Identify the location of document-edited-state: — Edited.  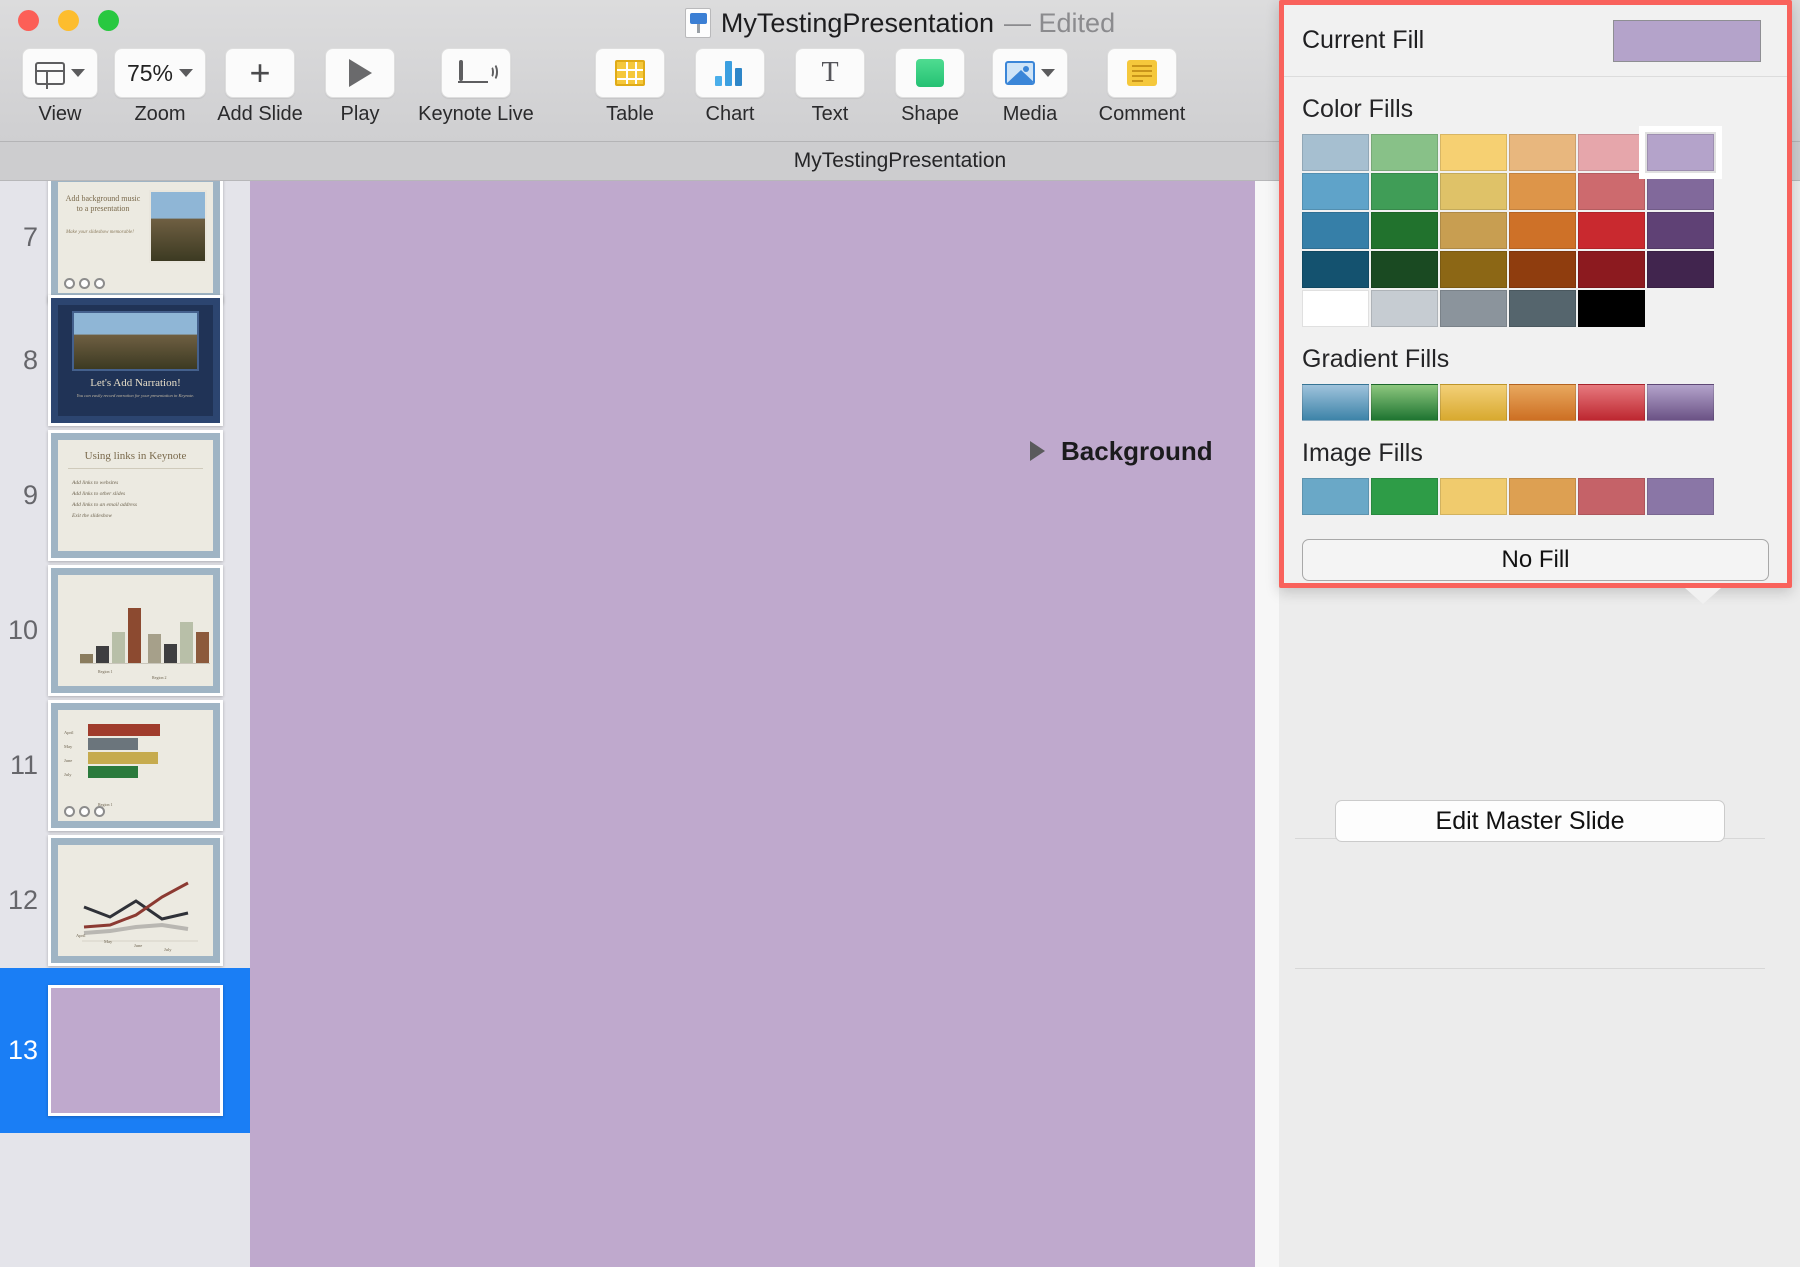
(1060, 22).